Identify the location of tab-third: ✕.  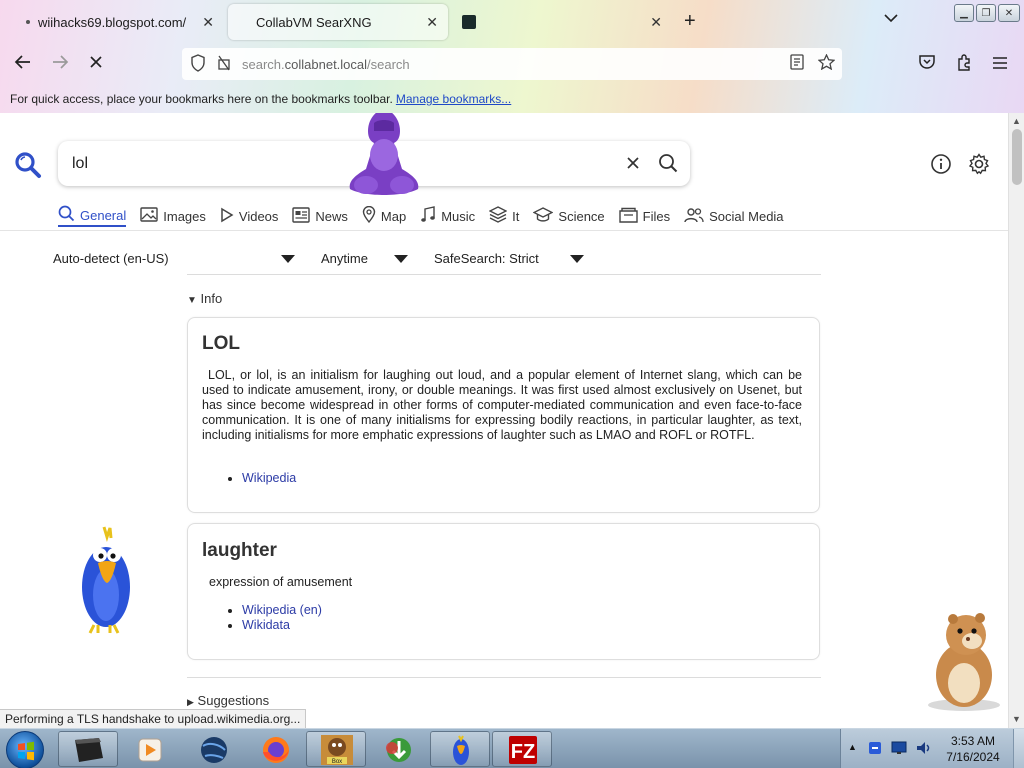
(562, 22).